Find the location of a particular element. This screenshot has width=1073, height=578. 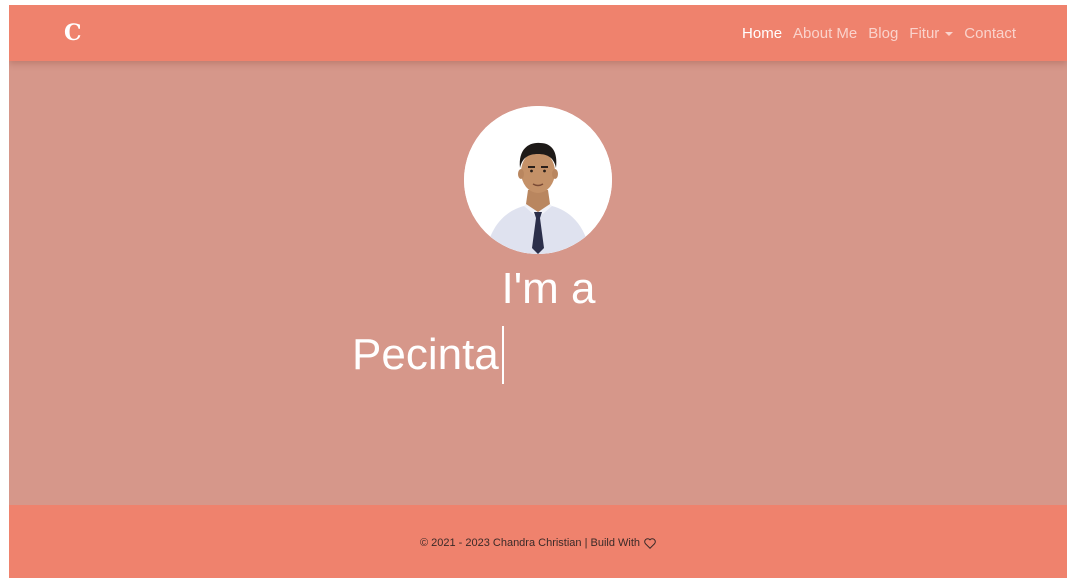

hero-typed-line: Pecinta is located at coordinates (428, 355).